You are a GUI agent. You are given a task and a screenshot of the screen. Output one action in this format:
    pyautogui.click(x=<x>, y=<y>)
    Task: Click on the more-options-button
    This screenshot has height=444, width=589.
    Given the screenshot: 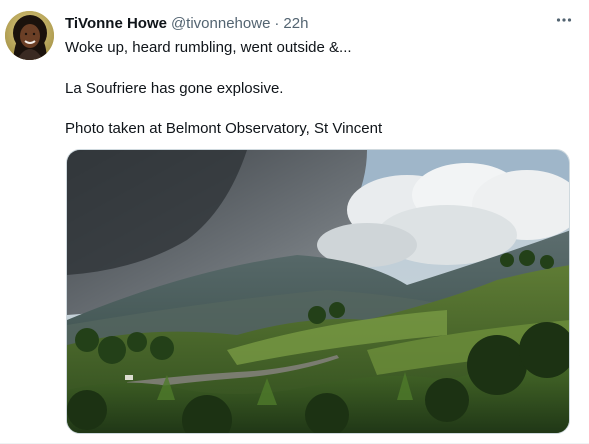 What is the action you would take?
    pyautogui.click(x=564, y=20)
    